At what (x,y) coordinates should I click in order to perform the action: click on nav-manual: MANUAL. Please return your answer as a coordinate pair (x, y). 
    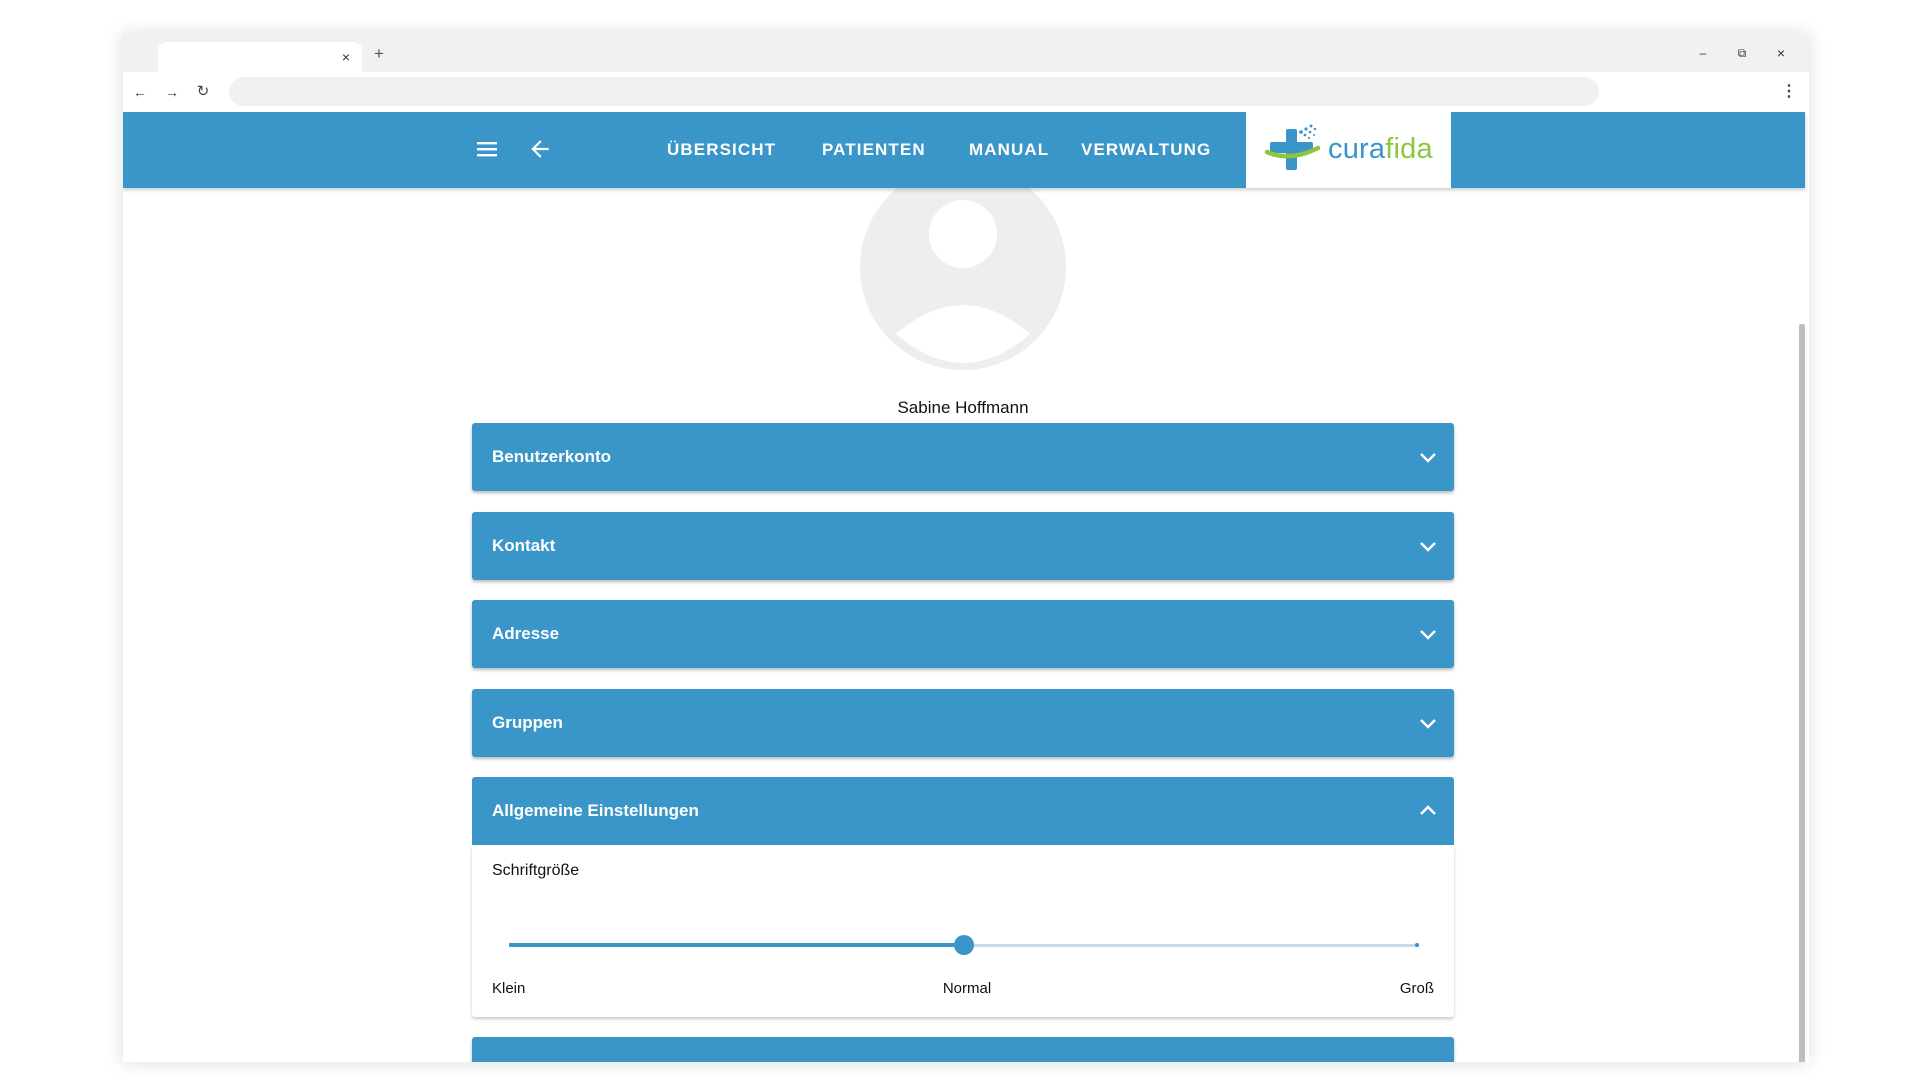
    Looking at the image, I should click on (1009, 150).